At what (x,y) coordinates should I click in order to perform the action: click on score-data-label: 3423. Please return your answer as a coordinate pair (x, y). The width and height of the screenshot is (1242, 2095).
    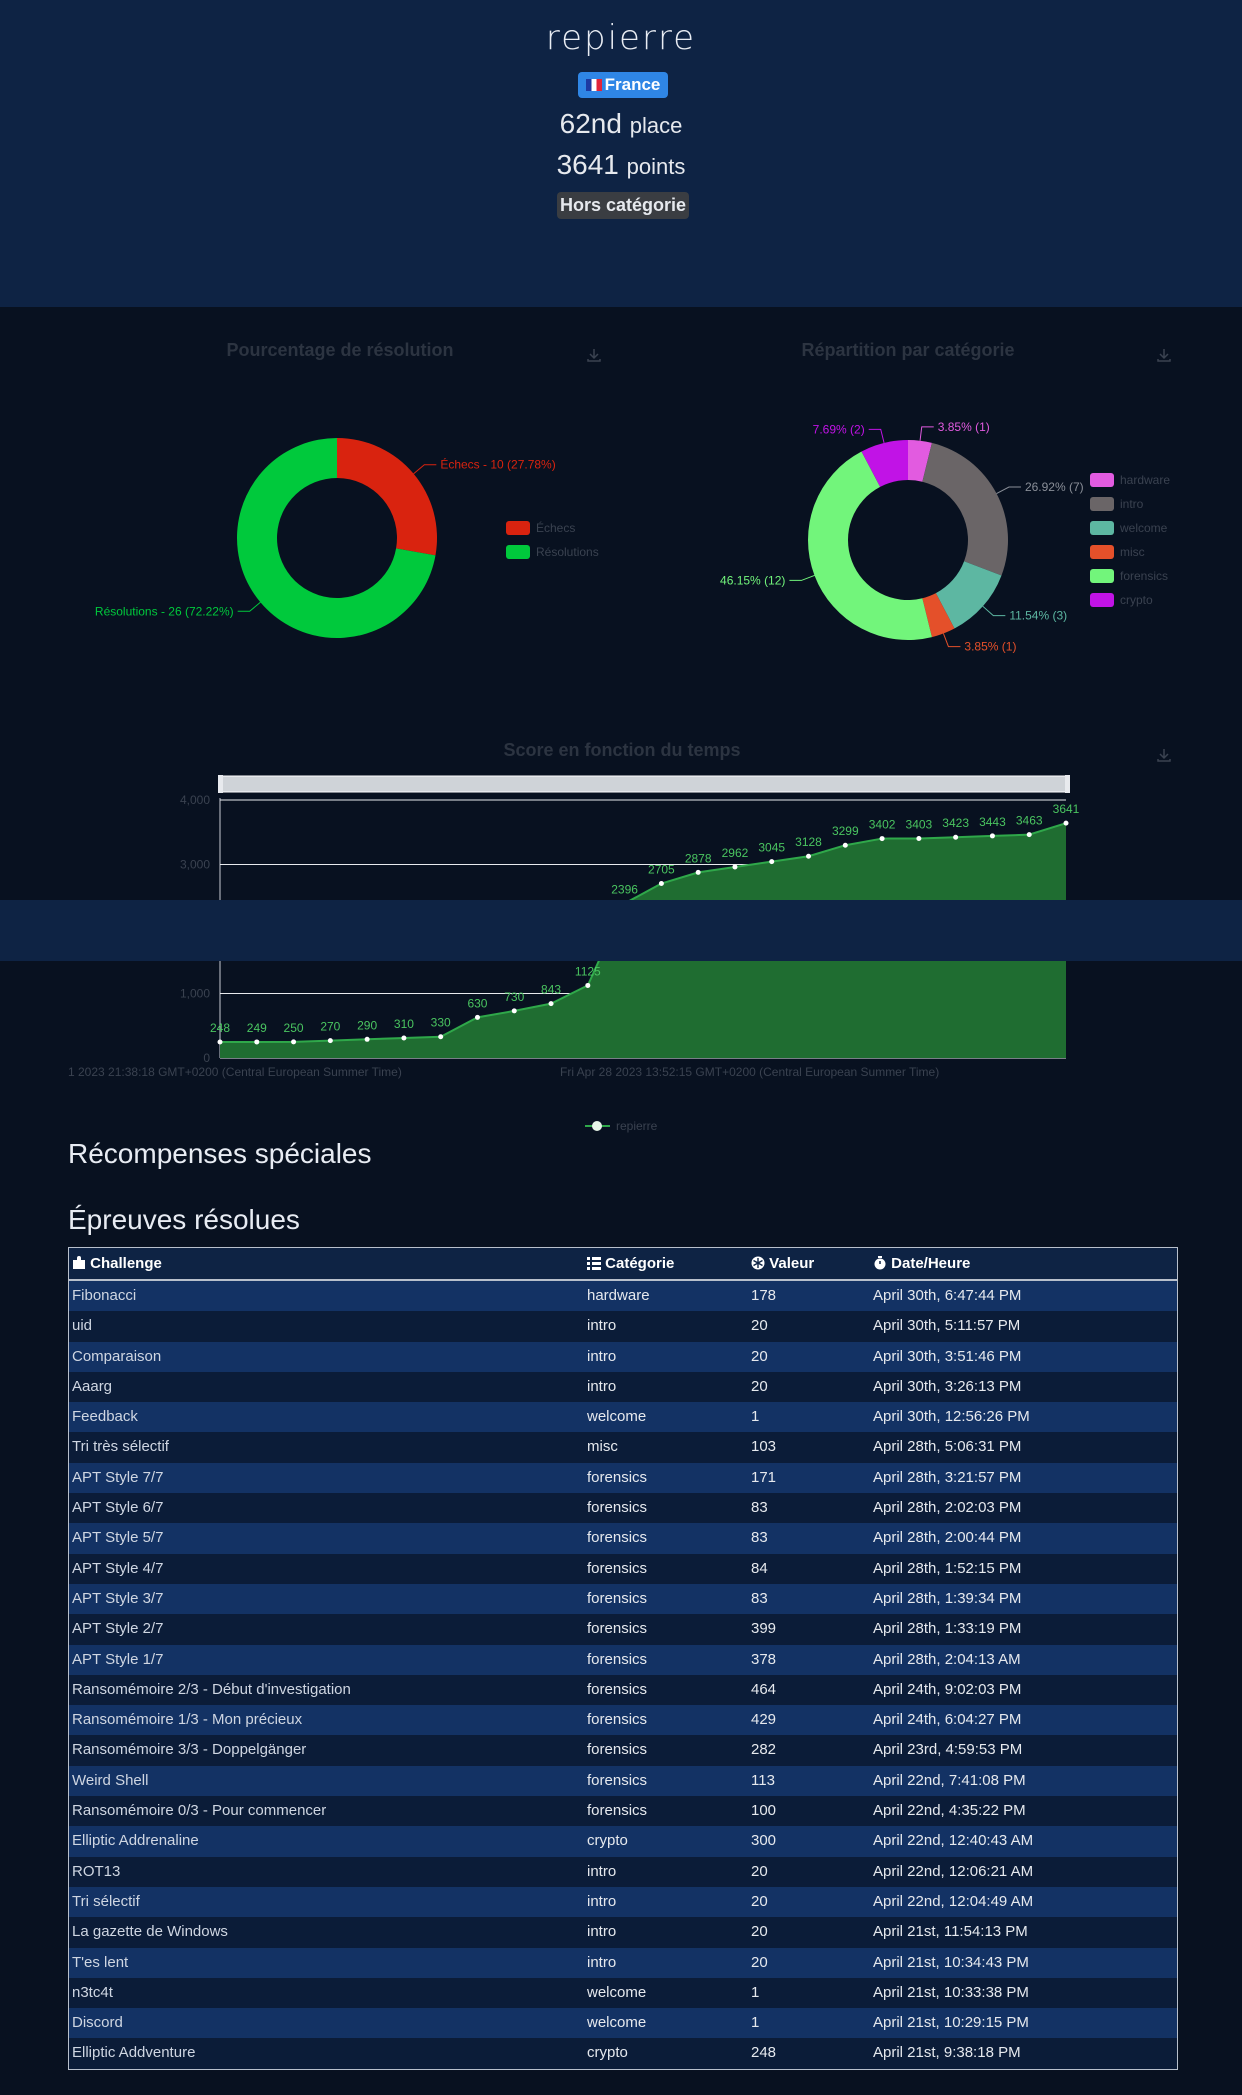
    Looking at the image, I should click on (955, 823).